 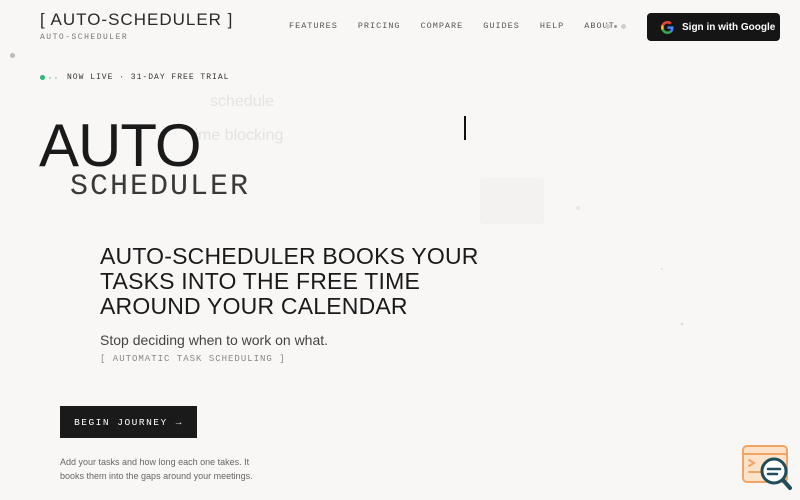 What do you see at coordinates (552, 26) in the screenshot?
I see `nav-help: HELP` at bounding box center [552, 26].